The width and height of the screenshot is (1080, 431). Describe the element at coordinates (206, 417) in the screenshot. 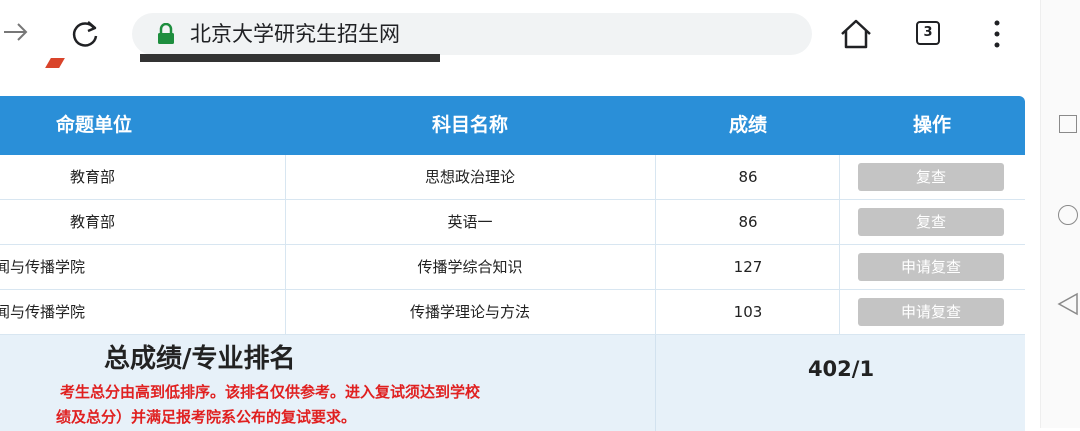

I see `ranking-note-line2: 绩及总分）并满足报考院系公布的复试要求。` at that location.